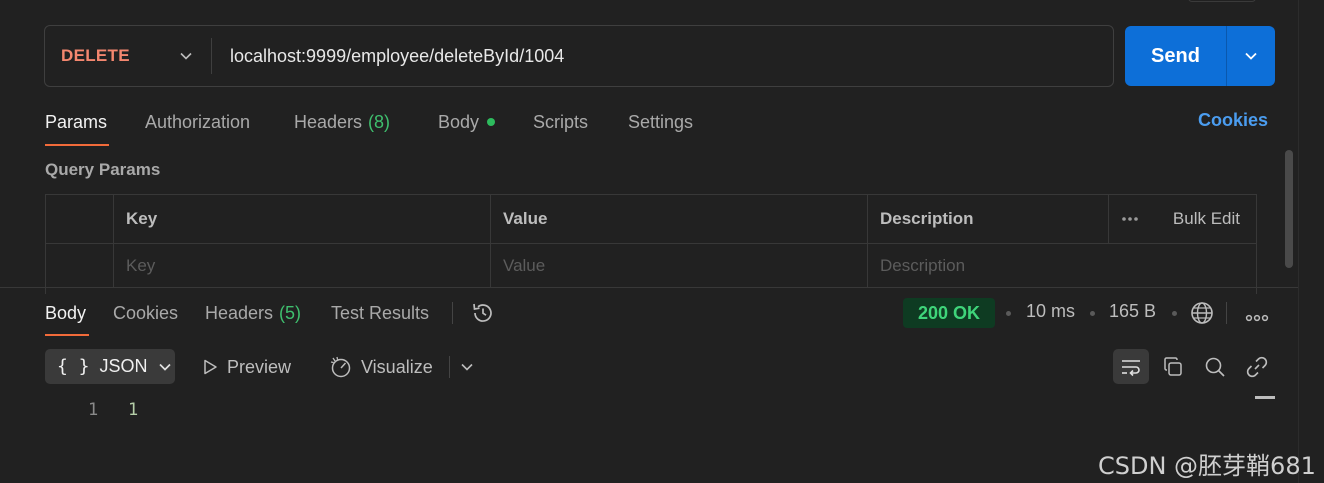  What do you see at coordinates (1206, 219) in the screenshot?
I see `bulk-edit-button: Bulk Edit` at bounding box center [1206, 219].